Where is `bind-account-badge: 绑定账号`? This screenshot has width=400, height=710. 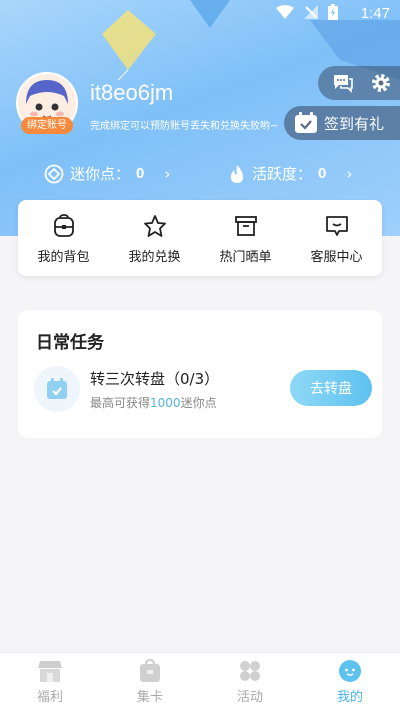 bind-account-badge: 绑定账号 is located at coordinates (47, 125).